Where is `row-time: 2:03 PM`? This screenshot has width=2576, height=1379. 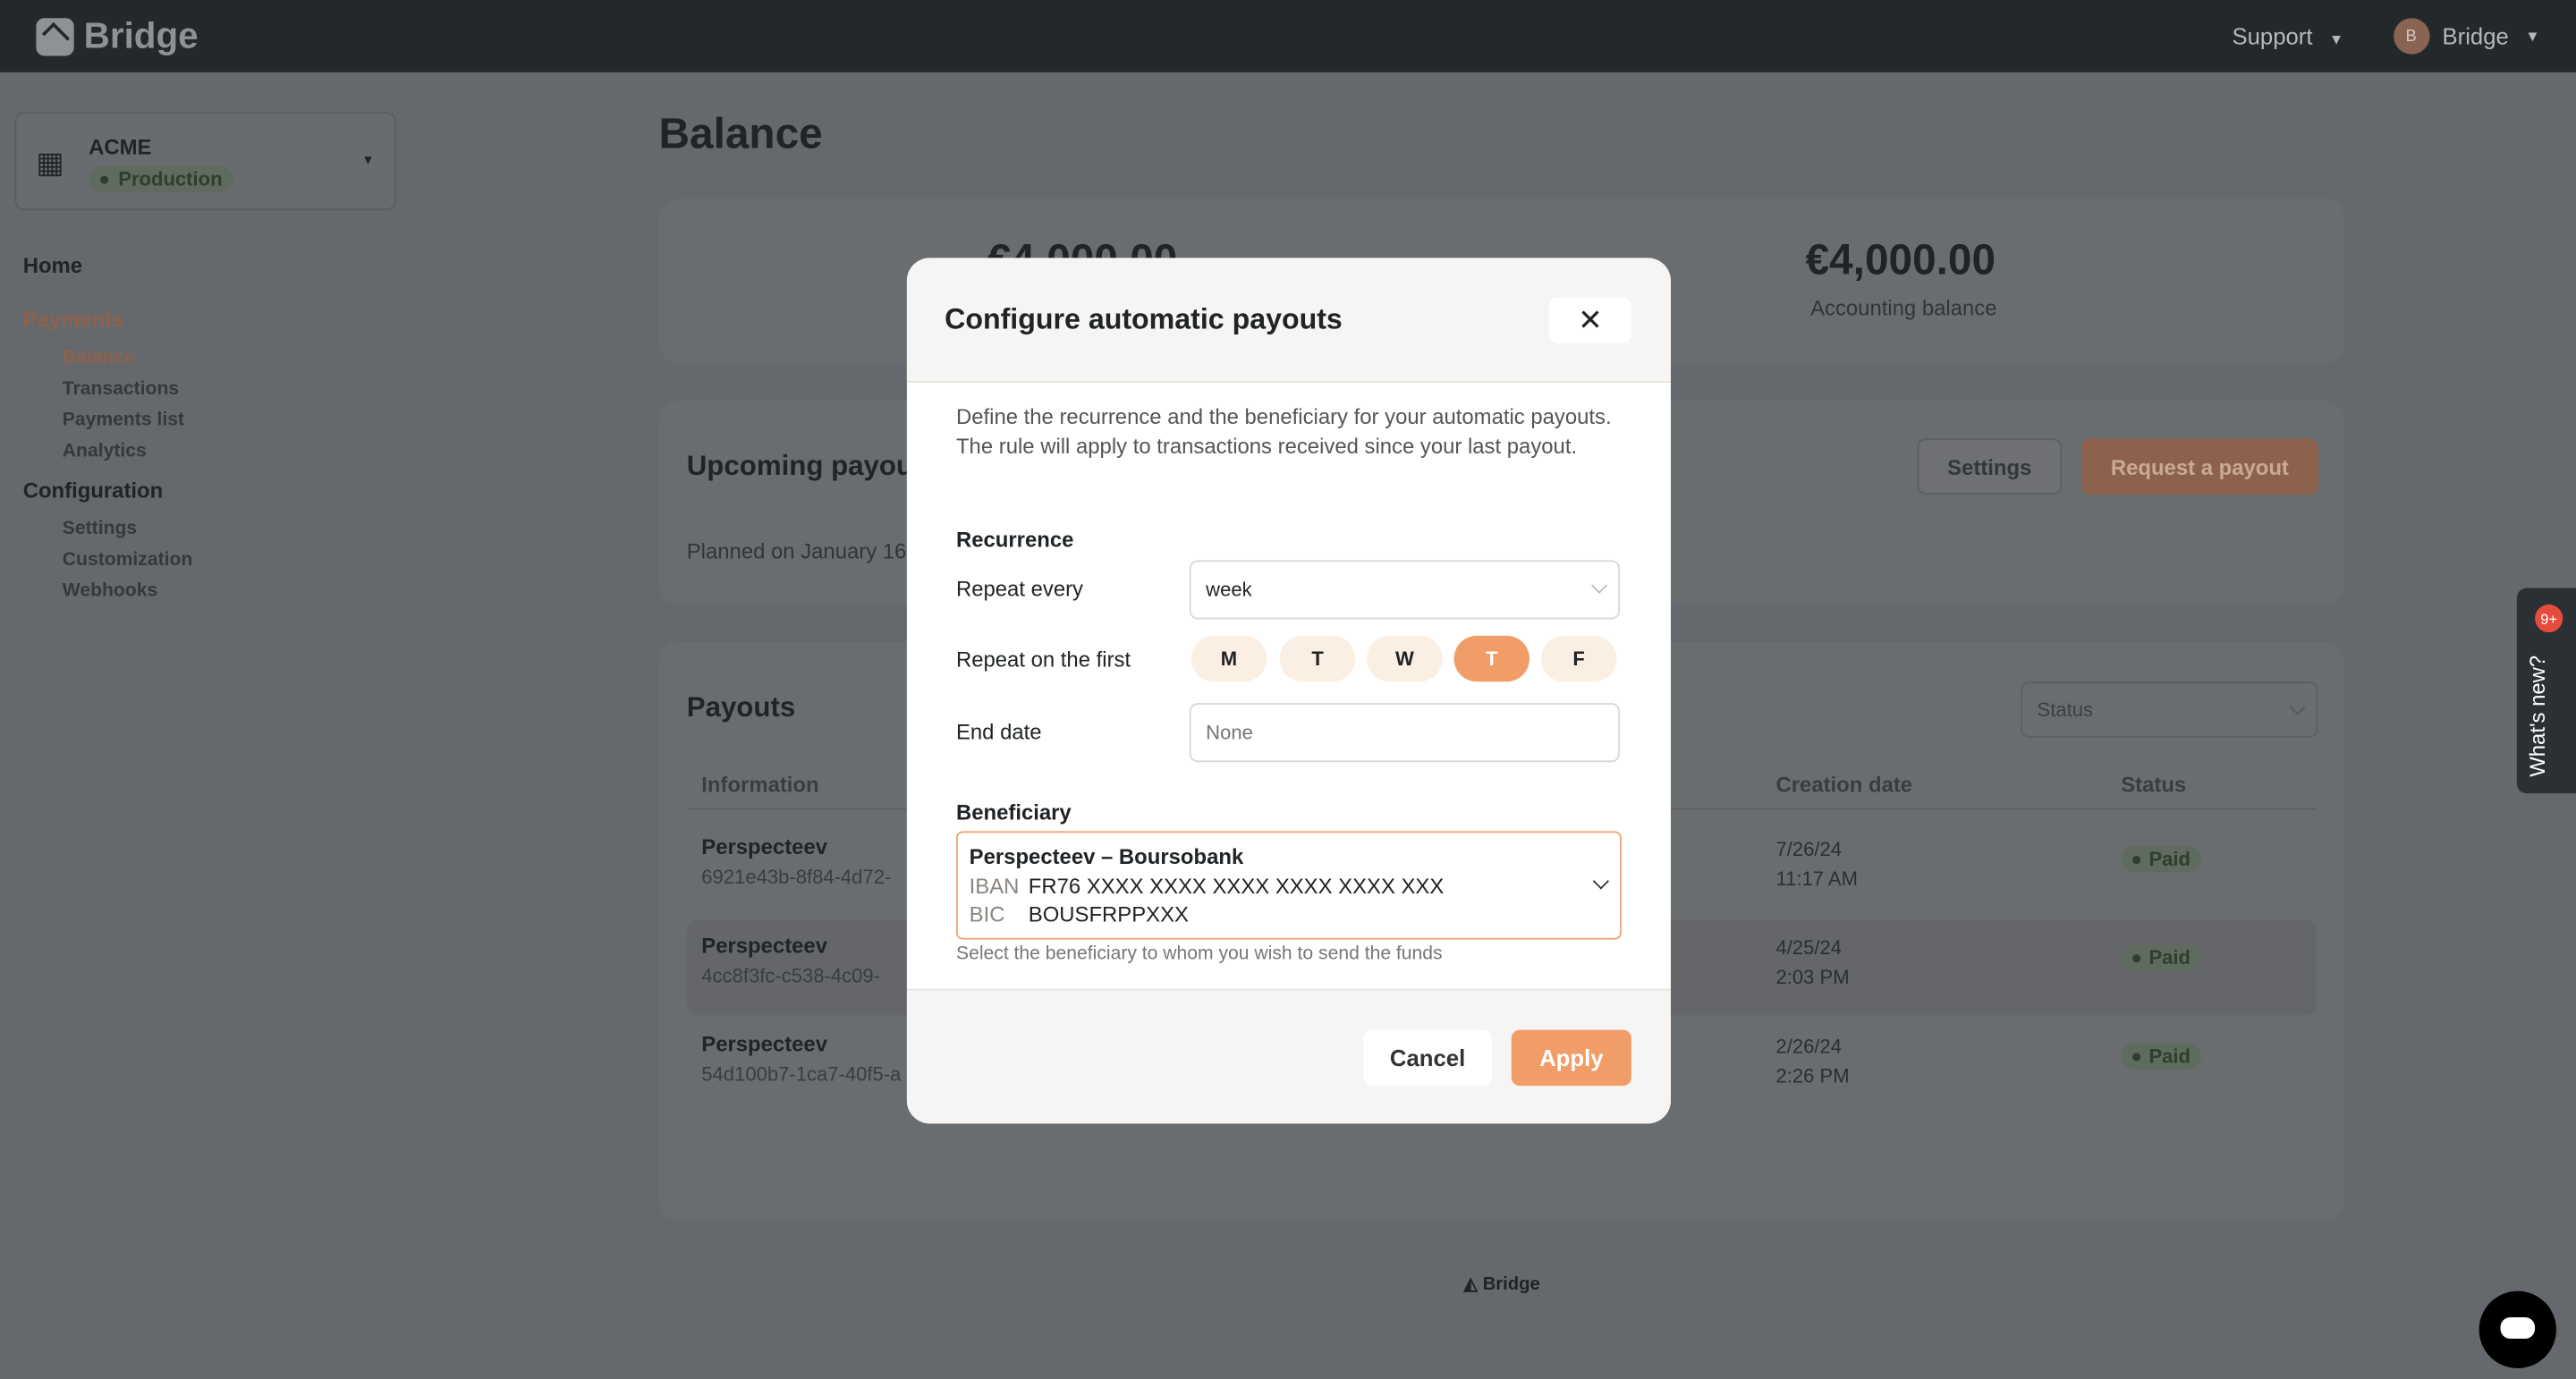
row-time: 2:03 PM is located at coordinates (1812, 977).